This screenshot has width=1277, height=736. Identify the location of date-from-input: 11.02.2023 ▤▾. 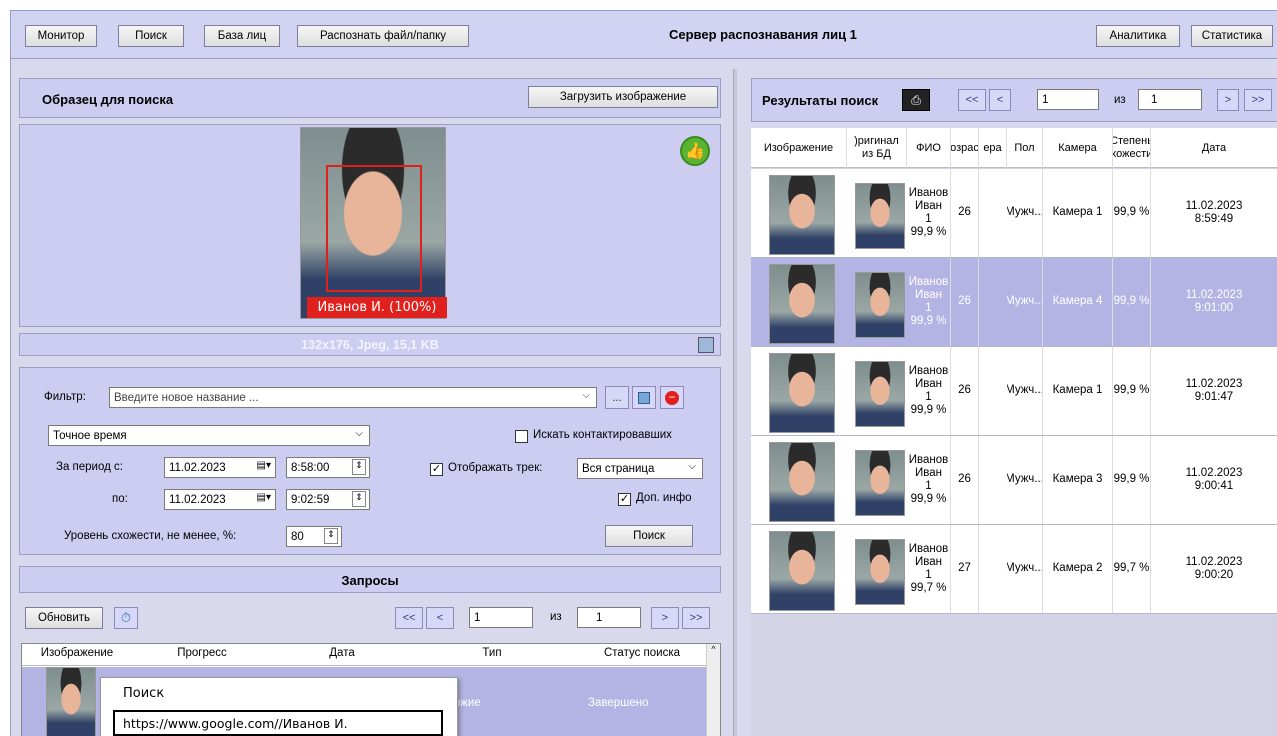
(220, 467).